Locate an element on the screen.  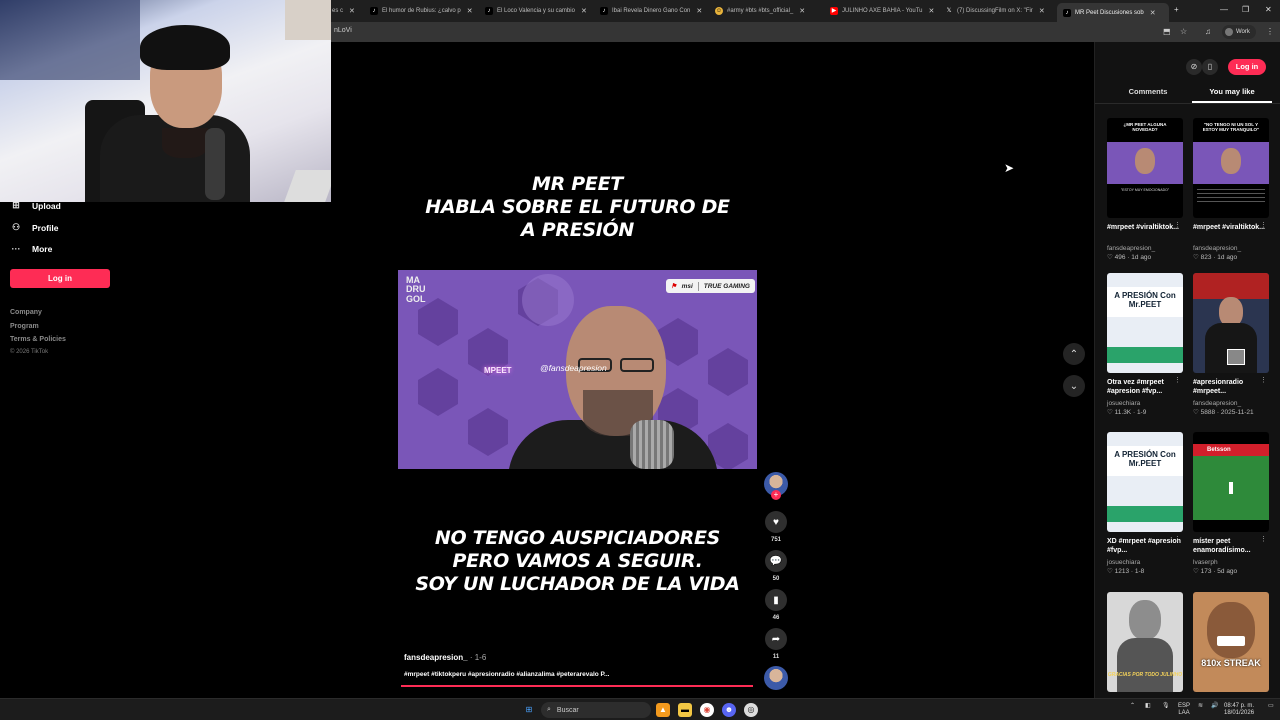
share-icon: ➦ is located at coordinates (776, 639).